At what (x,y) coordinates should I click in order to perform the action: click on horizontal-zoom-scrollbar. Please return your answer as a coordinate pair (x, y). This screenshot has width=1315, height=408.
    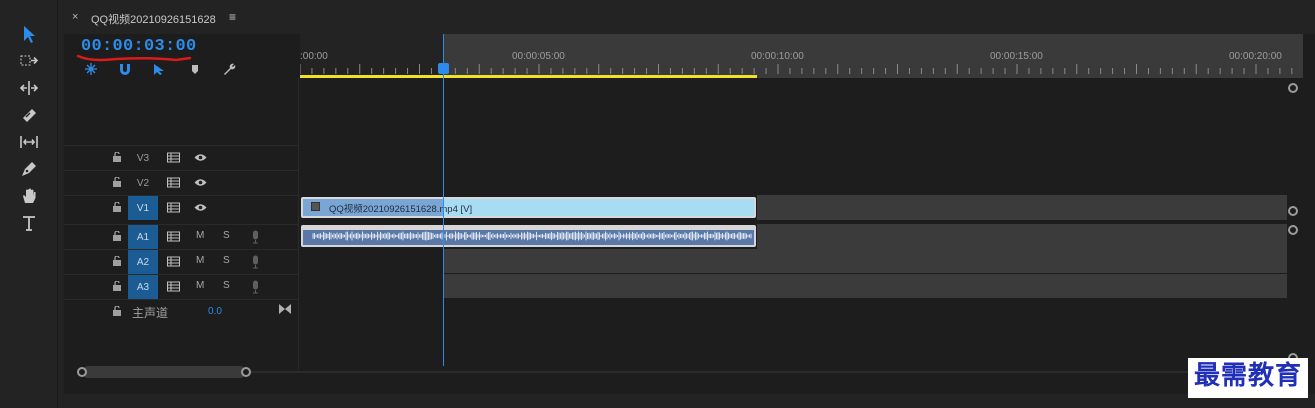
    Looking at the image, I should click on (689, 373).